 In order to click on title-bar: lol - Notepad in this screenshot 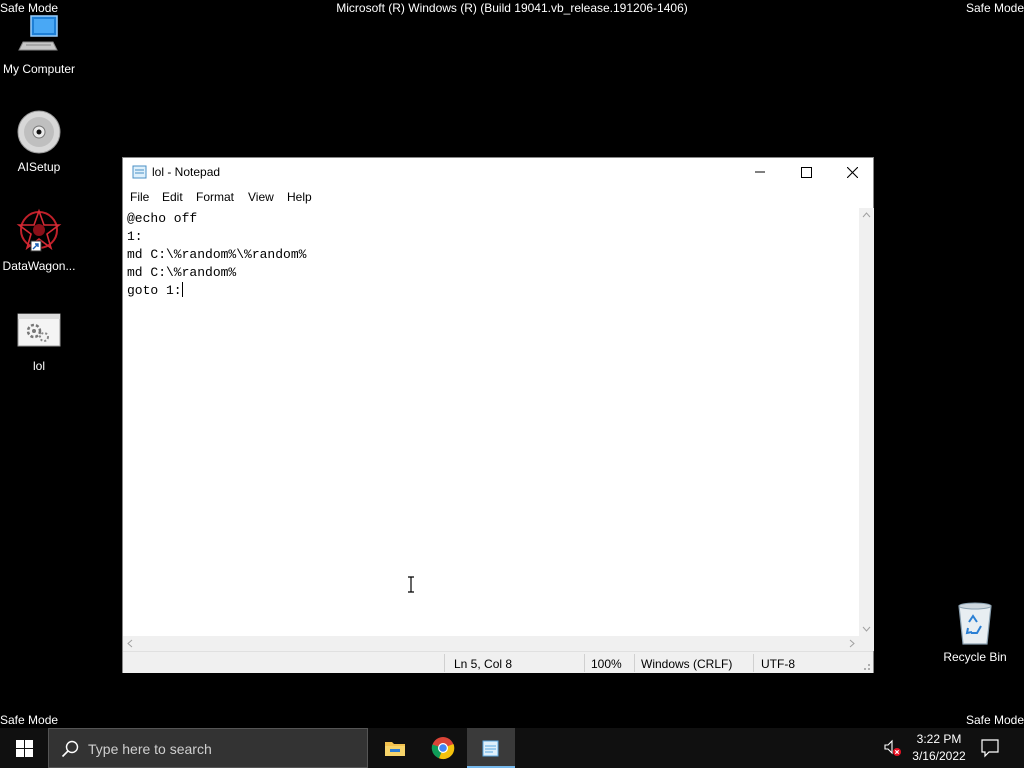, I will do `click(498, 172)`.